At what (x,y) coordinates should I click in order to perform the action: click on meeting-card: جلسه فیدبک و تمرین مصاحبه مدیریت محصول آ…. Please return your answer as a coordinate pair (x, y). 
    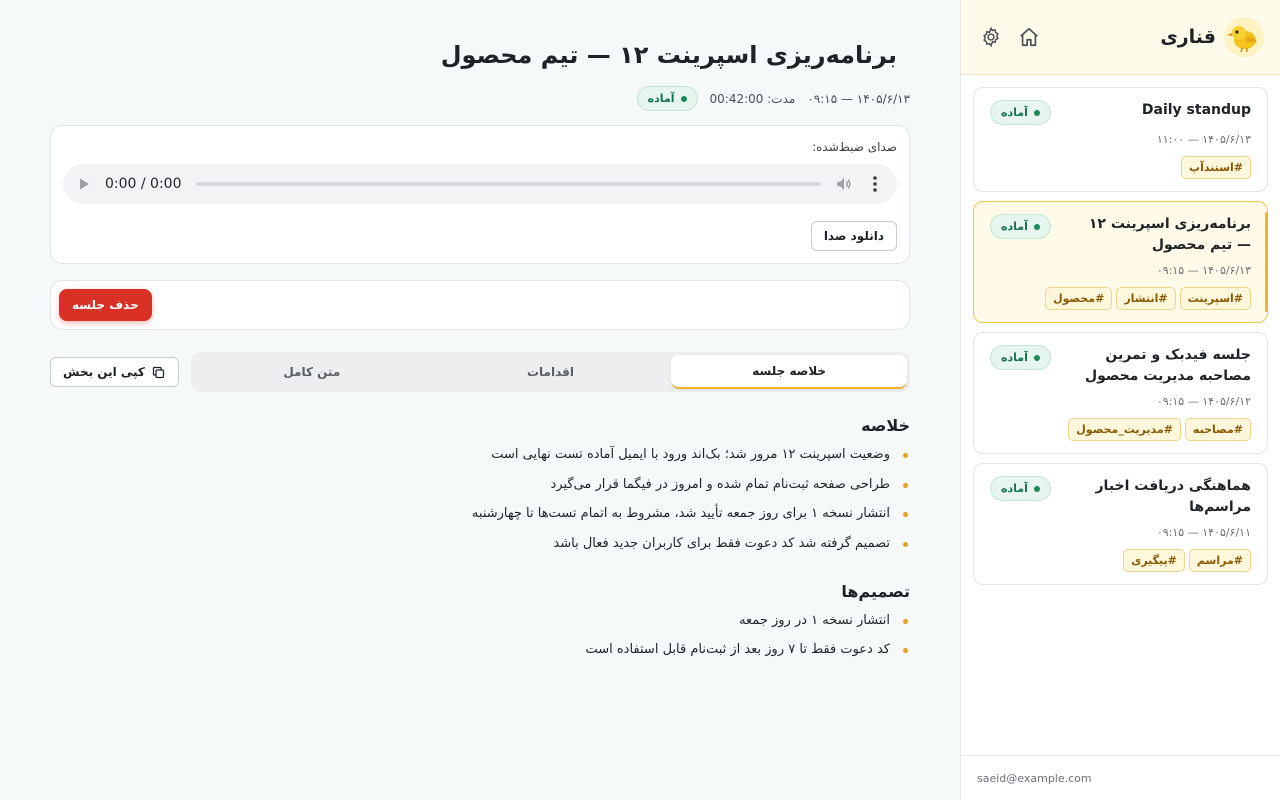
    Looking at the image, I should click on (1120, 393).